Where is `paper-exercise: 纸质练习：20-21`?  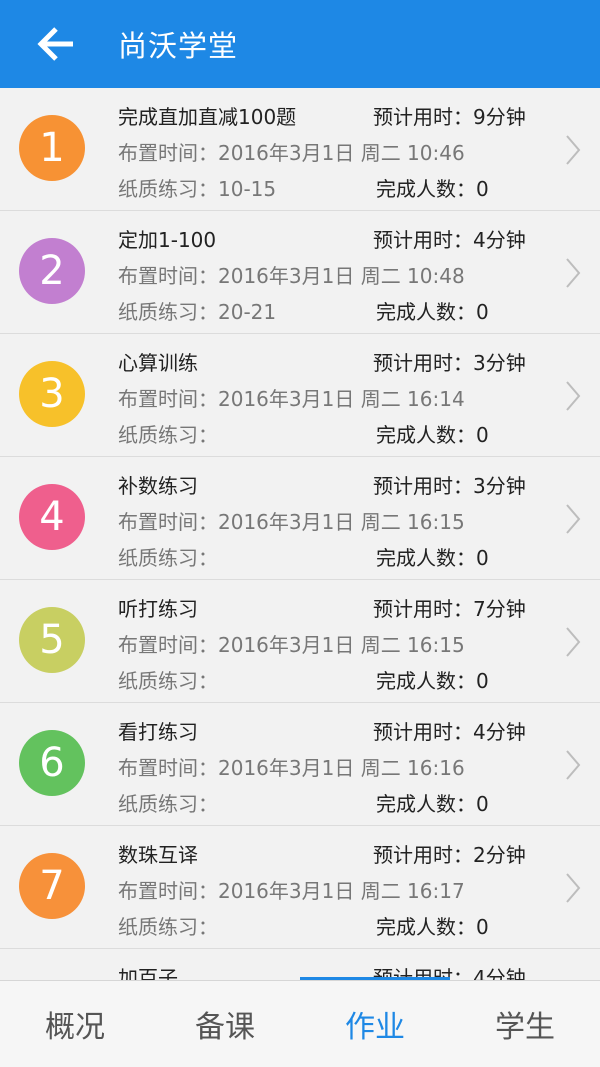 paper-exercise: 纸质练习：20-21 is located at coordinates (197, 312).